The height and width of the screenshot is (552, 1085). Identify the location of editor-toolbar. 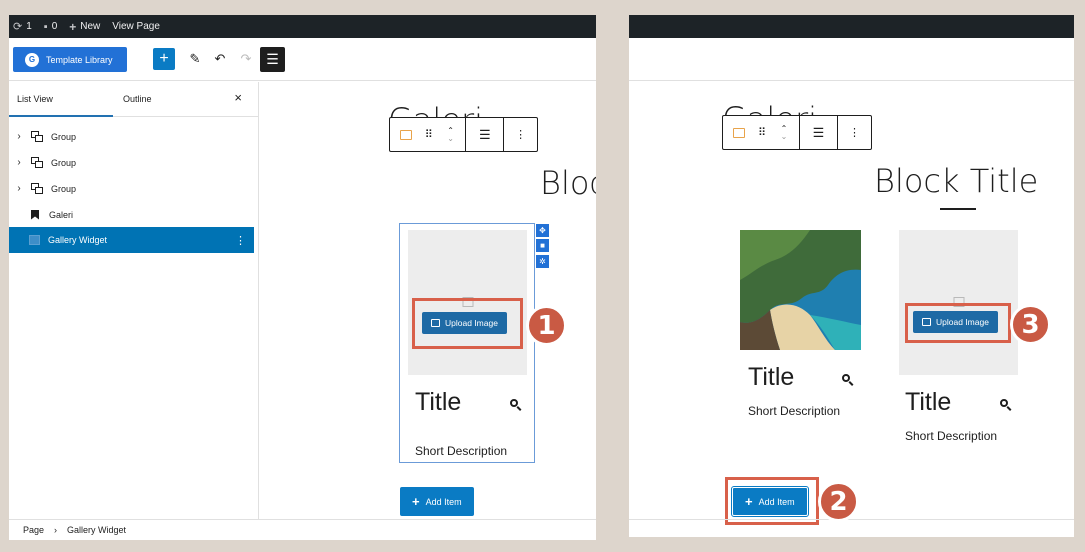
(851, 59).